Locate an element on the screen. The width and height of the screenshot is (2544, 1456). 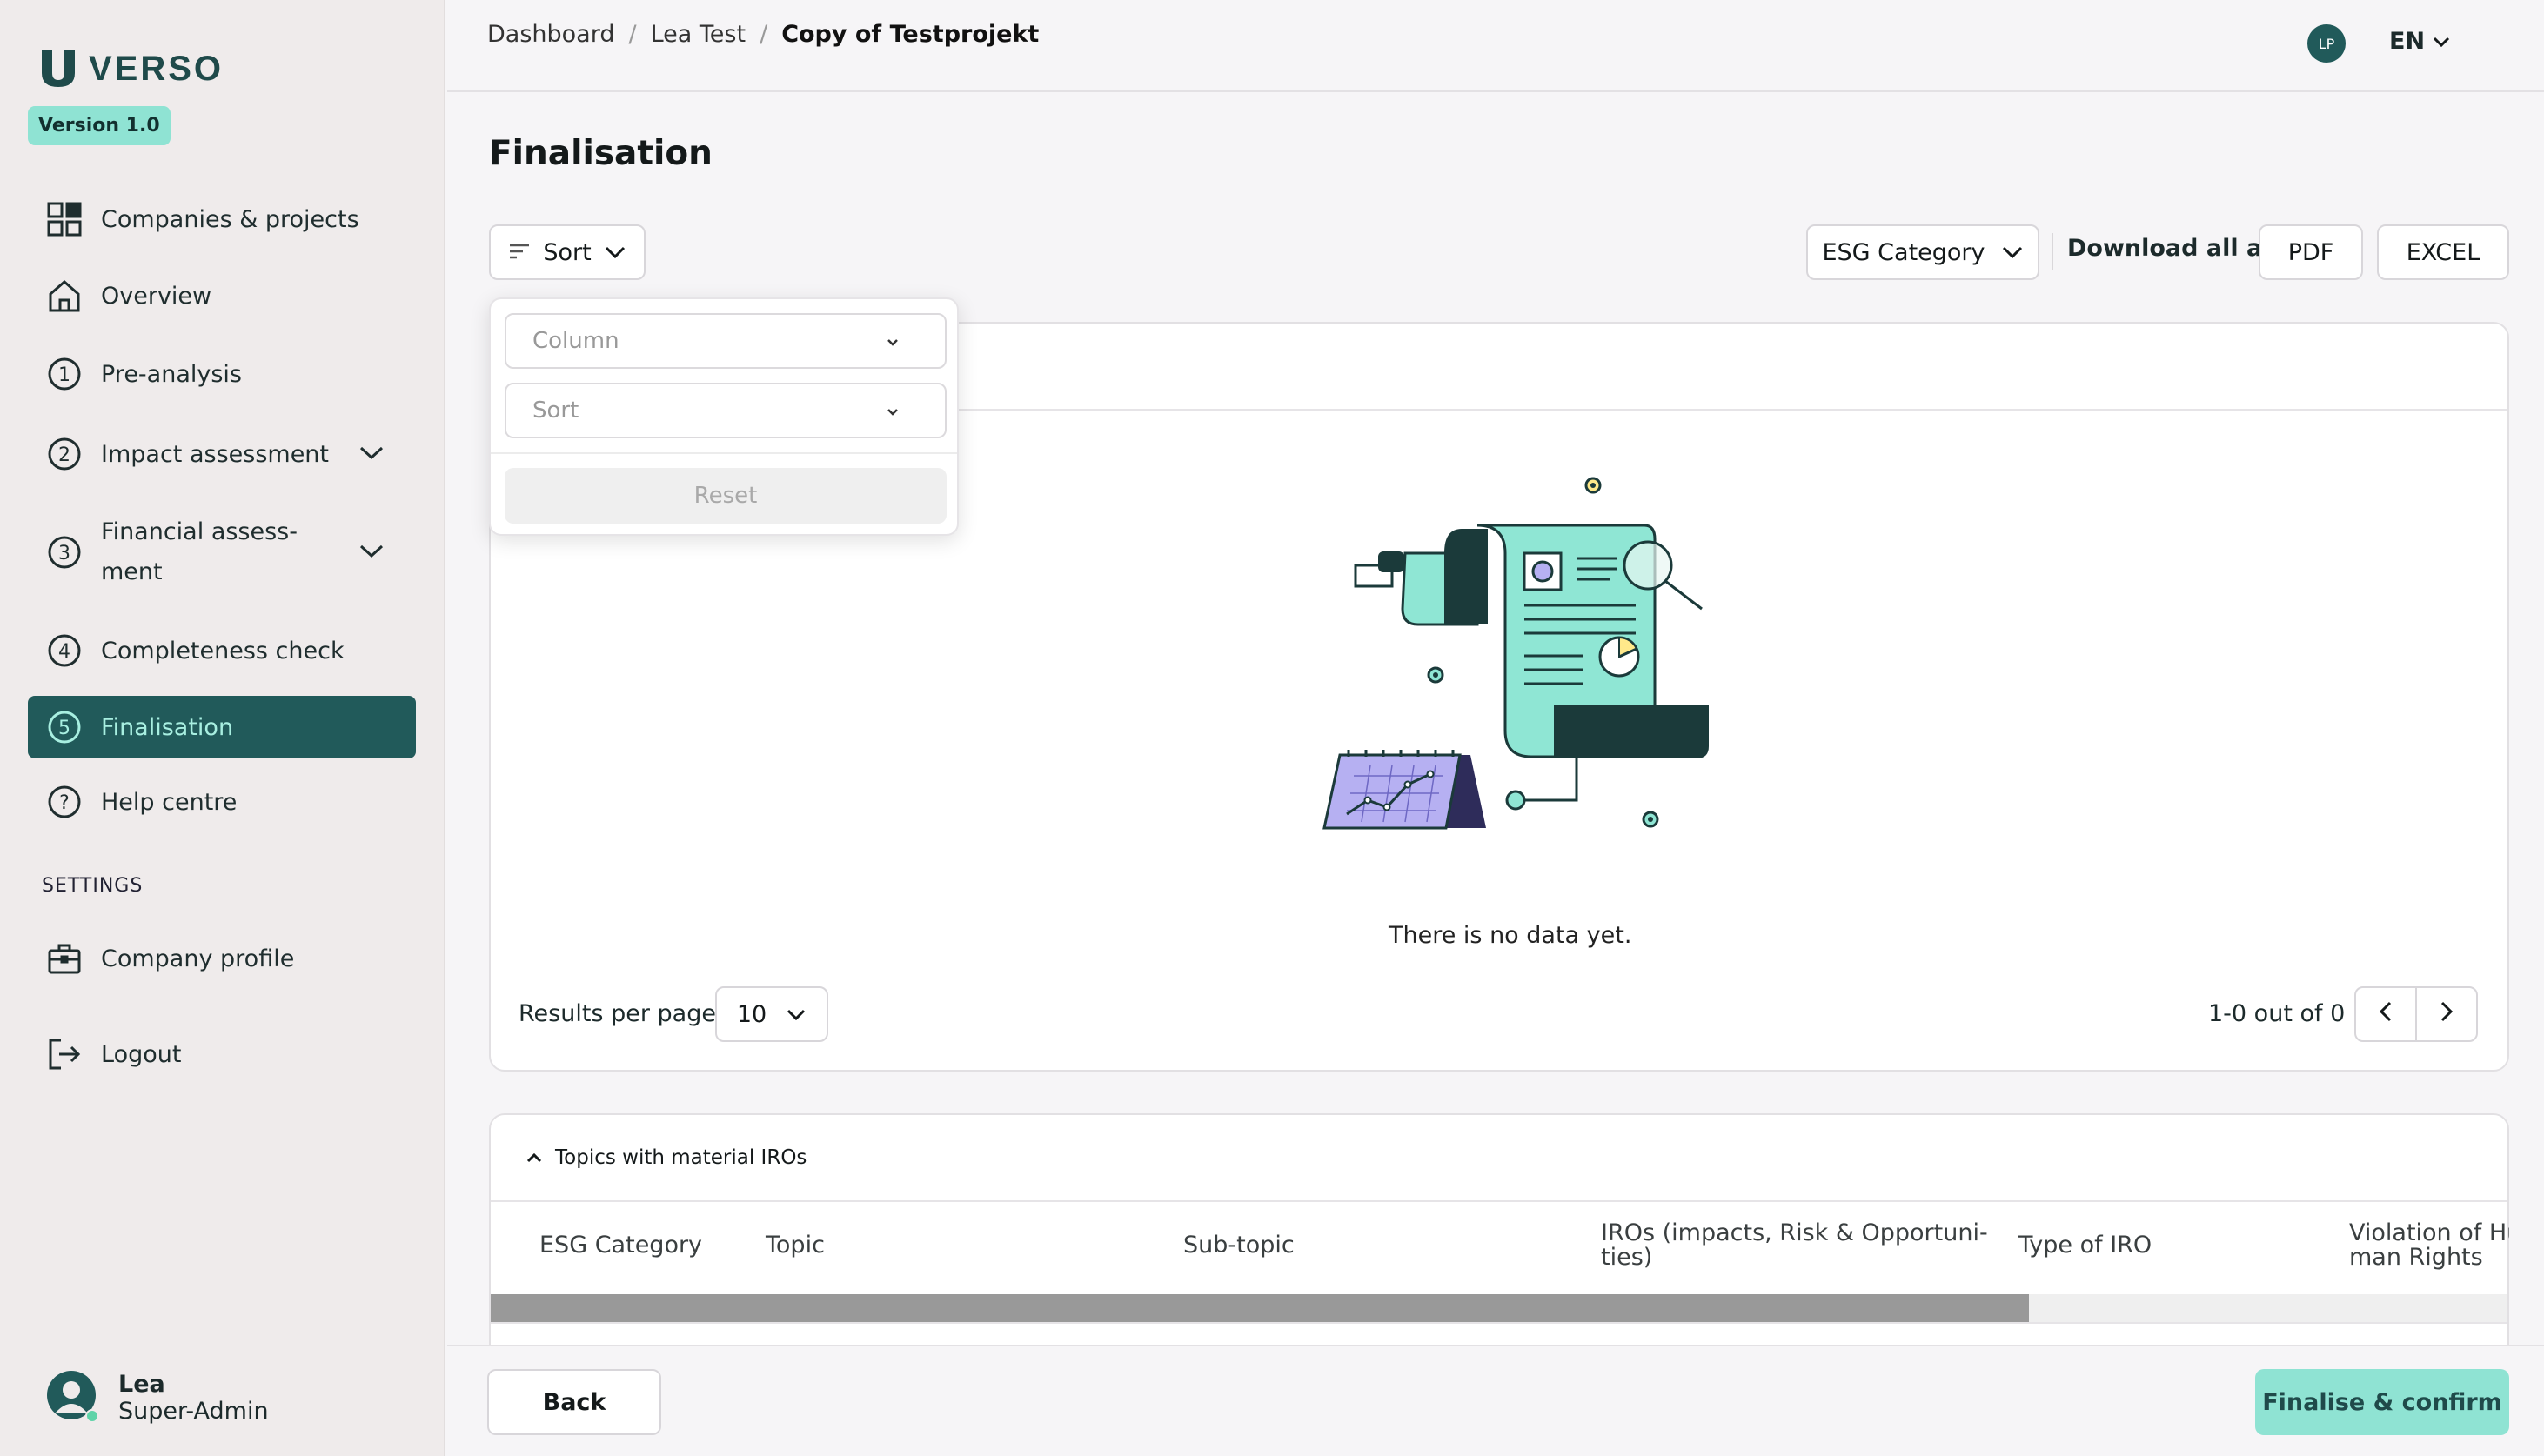
sort-button: Sort is located at coordinates (568, 252).